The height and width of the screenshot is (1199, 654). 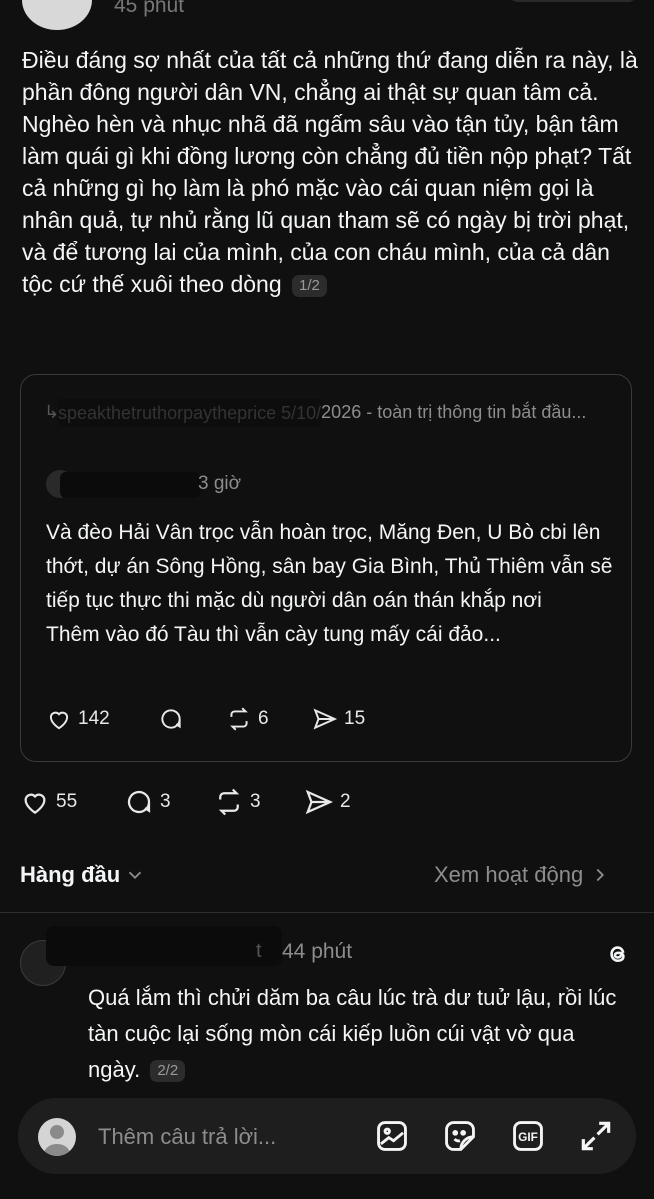 What do you see at coordinates (255, 801) in the screenshot?
I see `repost-count: 3` at bounding box center [255, 801].